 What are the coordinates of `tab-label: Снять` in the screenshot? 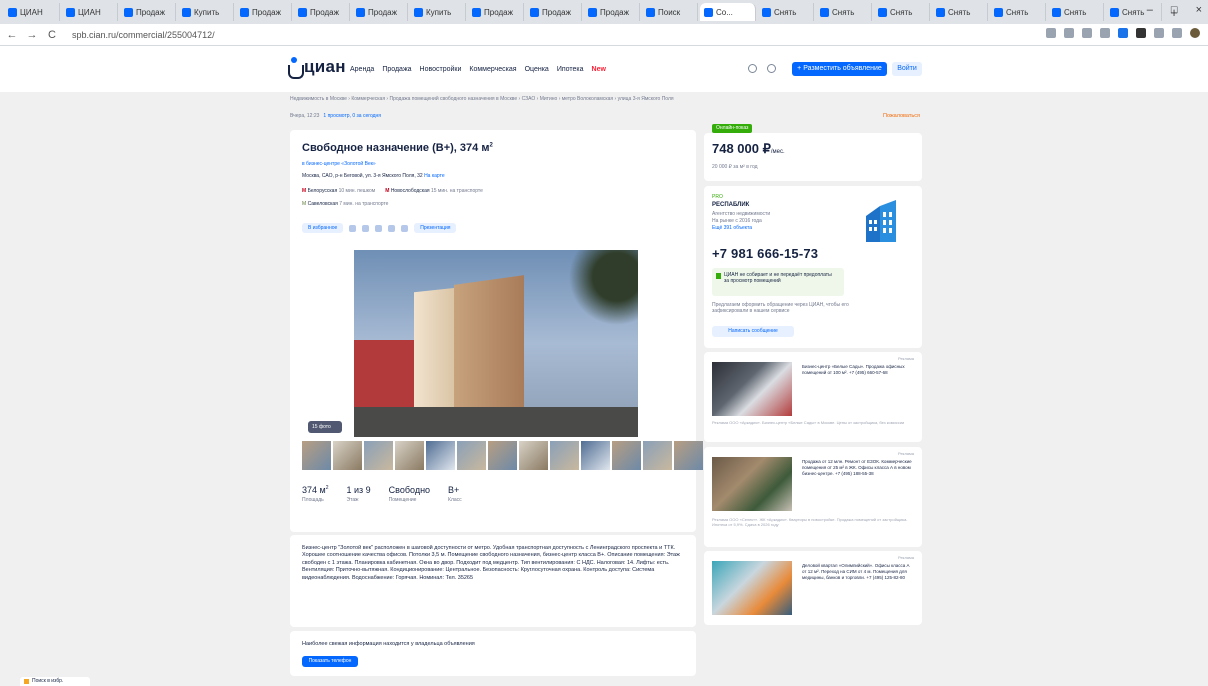 It's located at (959, 12).